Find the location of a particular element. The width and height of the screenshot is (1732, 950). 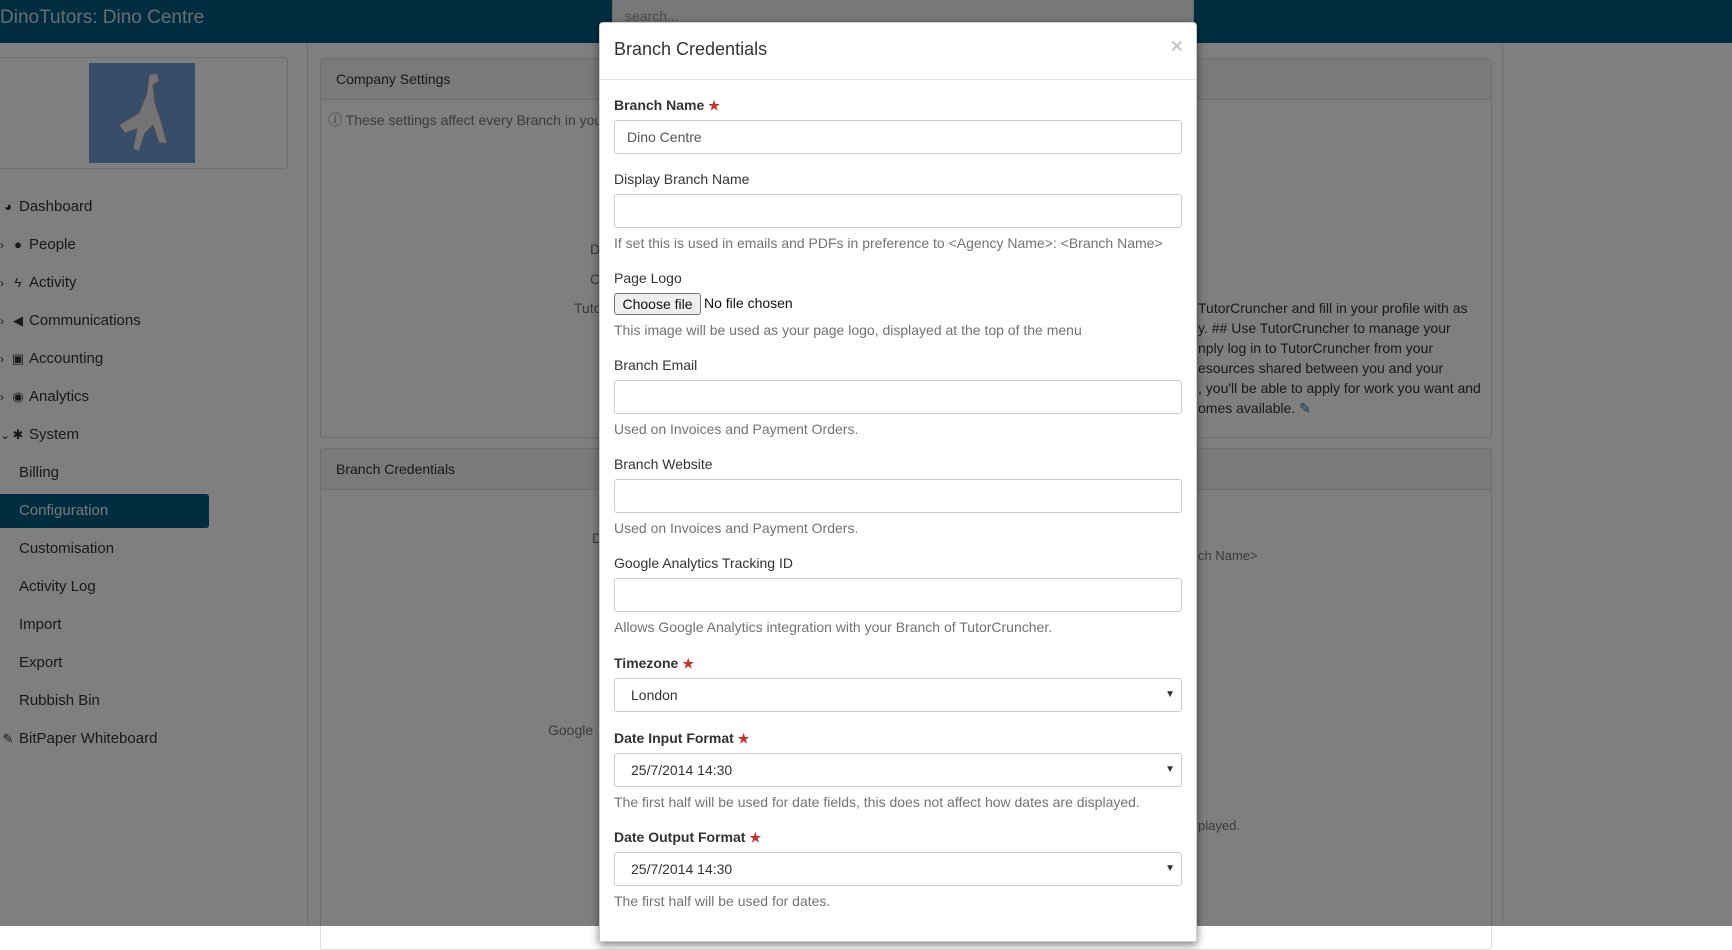

ga-tracking-input is located at coordinates (898, 595).